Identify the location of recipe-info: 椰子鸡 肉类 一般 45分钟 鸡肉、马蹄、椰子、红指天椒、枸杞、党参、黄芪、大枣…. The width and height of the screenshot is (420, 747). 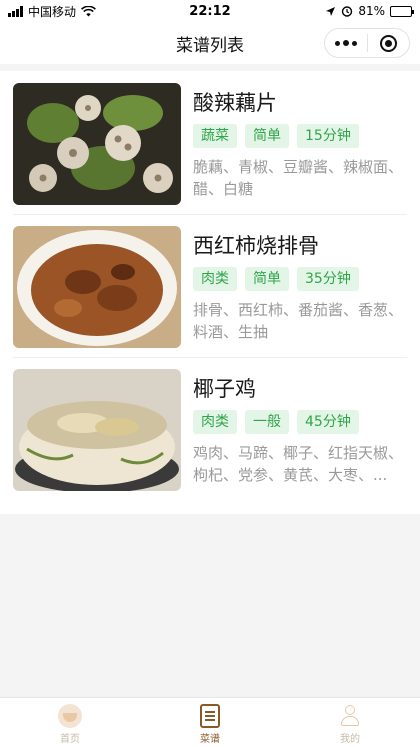
(300, 430).